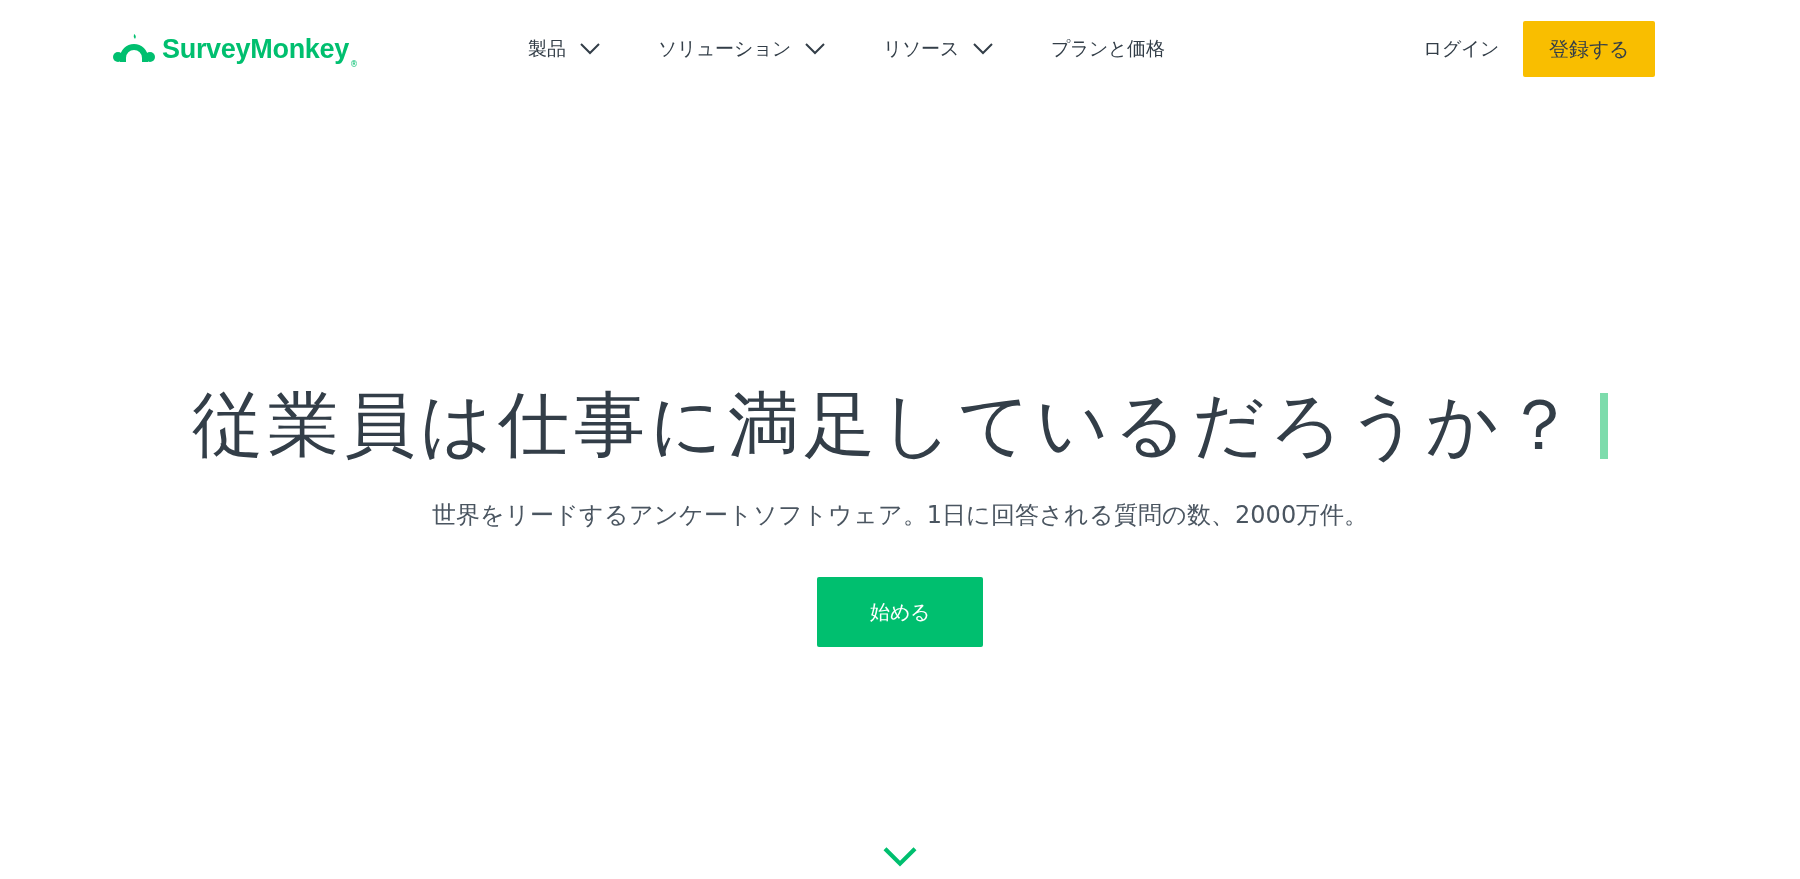 The image size is (1800, 879). I want to click on text-cursor, so click(1604, 425).